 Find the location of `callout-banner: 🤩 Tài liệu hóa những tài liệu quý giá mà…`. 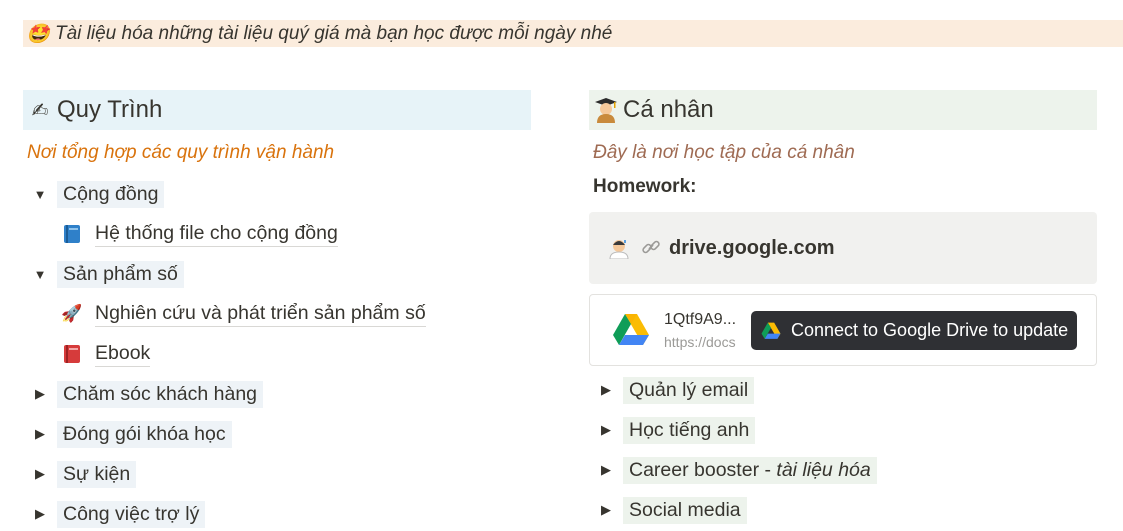

callout-banner: 🤩 Tài liệu hóa những tài liệu quý giá mà… is located at coordinates (573, 33).